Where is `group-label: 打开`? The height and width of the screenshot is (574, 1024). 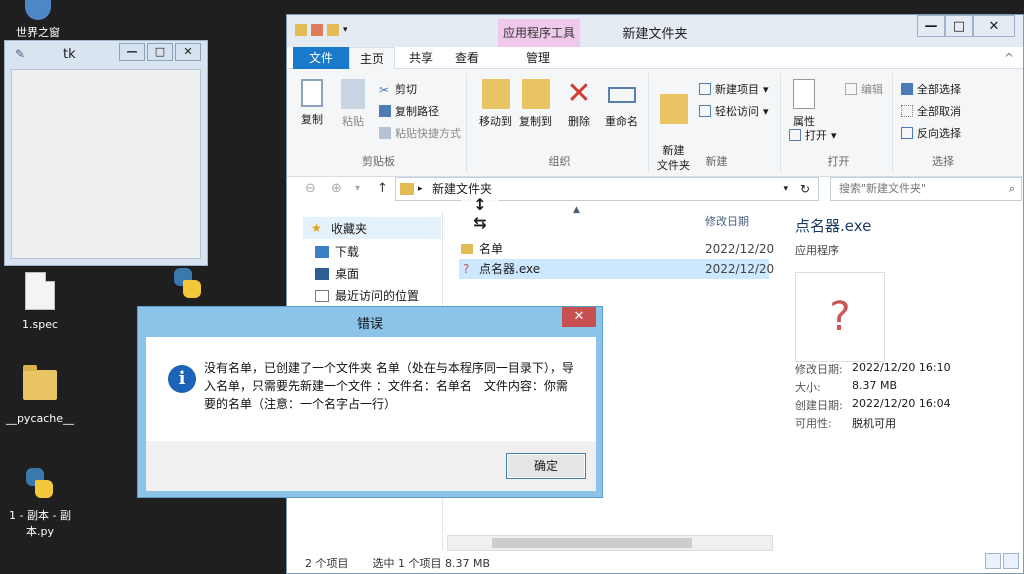
group-label: 打开 is located at coordinates (838, 161).